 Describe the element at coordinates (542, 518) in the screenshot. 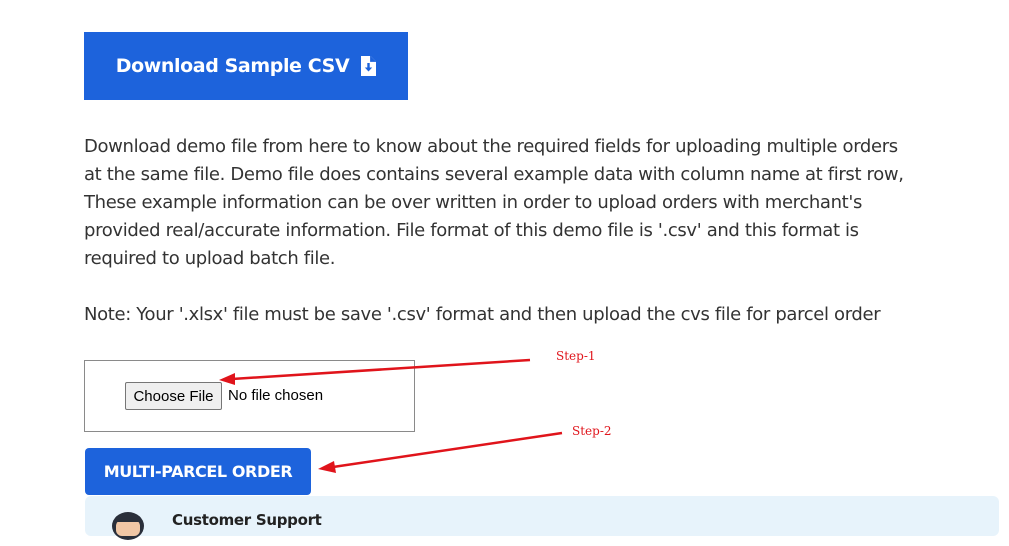

I see `customer-support-panel: Customer Support` at that location.